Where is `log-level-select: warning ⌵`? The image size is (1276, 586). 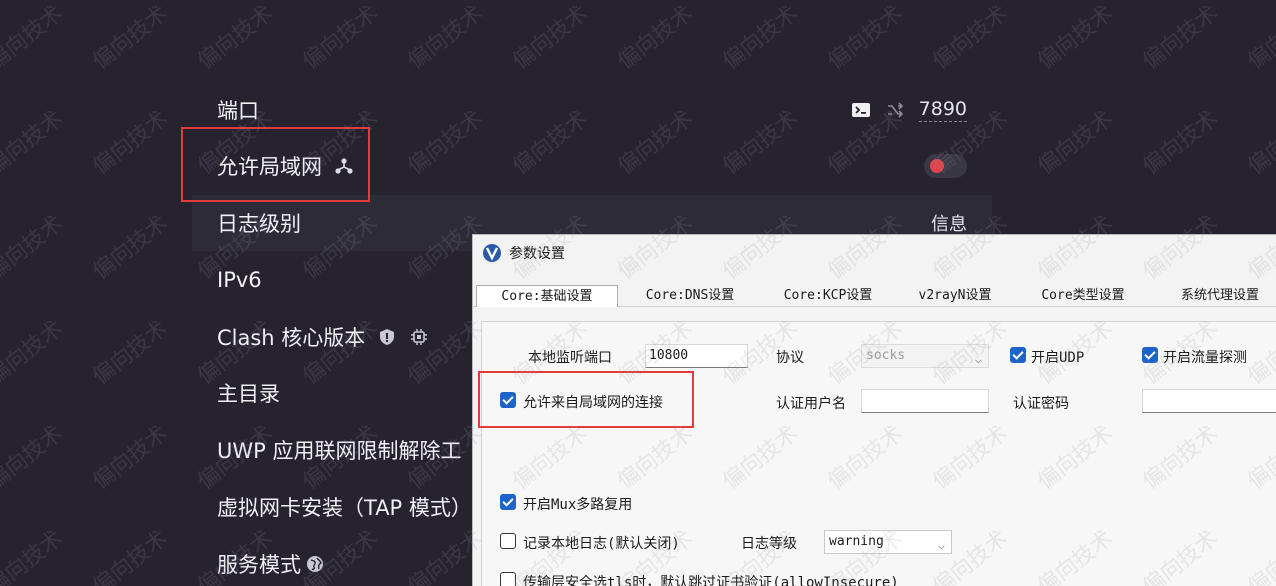
log-level-select: warning ⌵ is located at coordinates (888, 542).